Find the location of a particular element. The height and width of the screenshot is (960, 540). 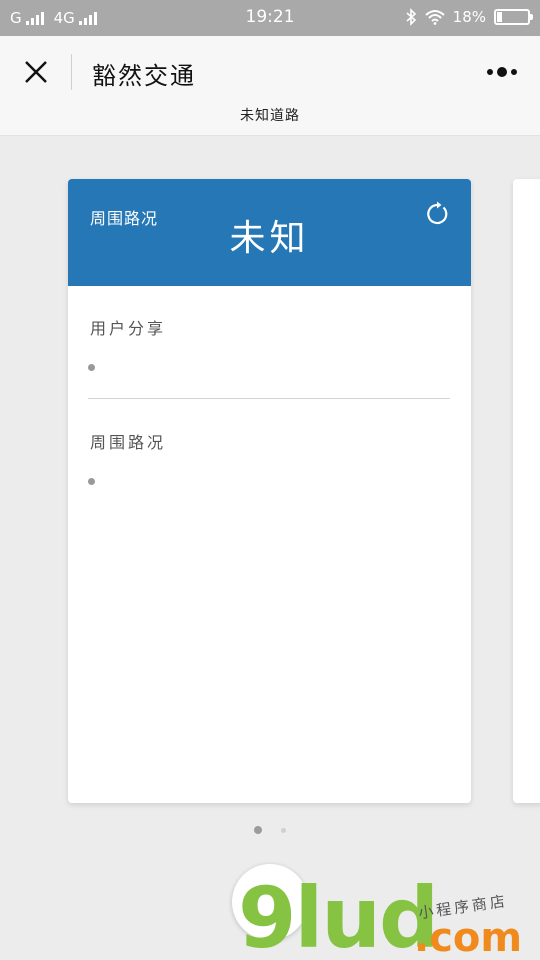

status-icons: 18% is located at coordinates (469, 17).